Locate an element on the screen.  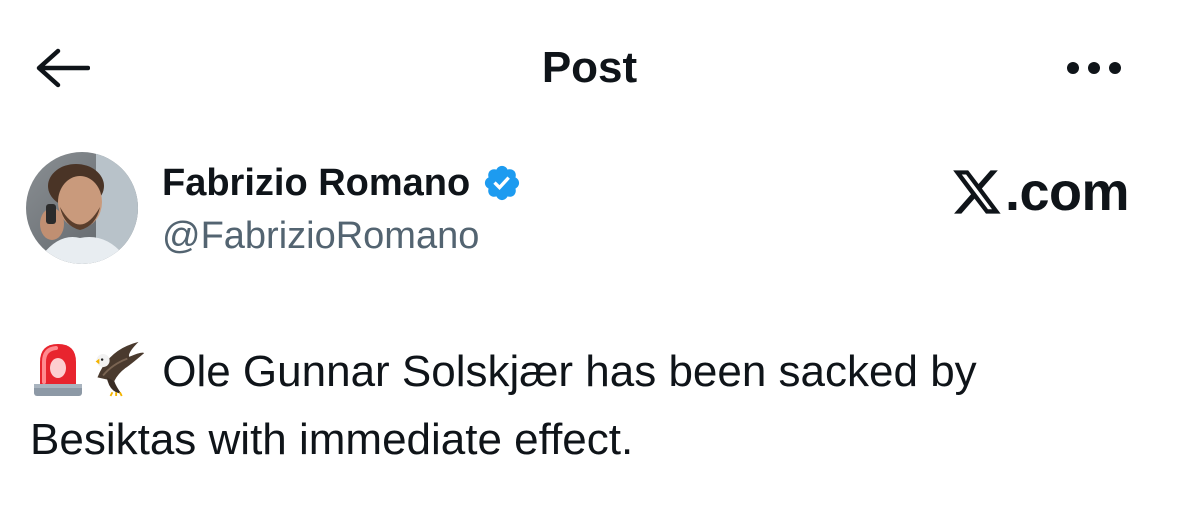
author-handle: @FabrizioRomano is located at coordinates (320, 236).